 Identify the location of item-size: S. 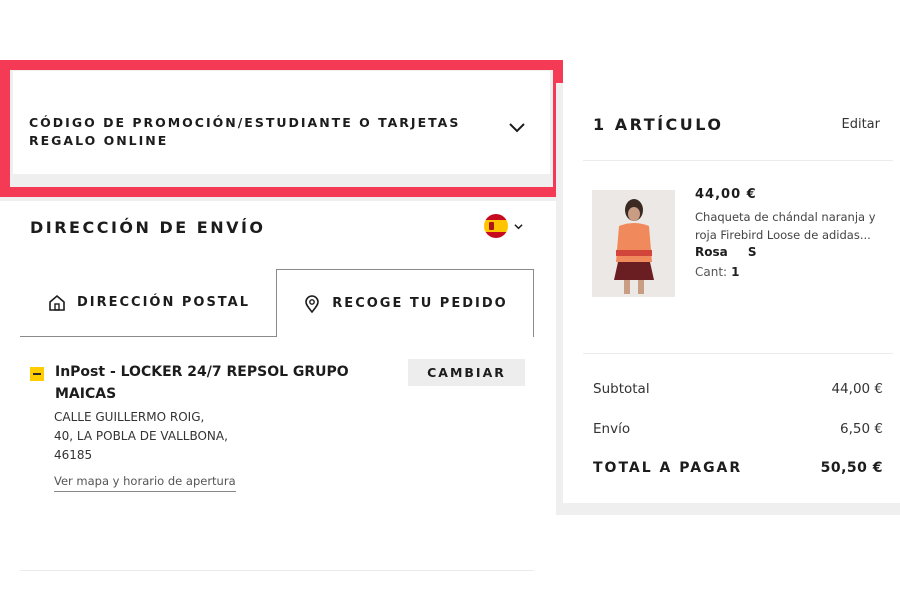
(752, 252).